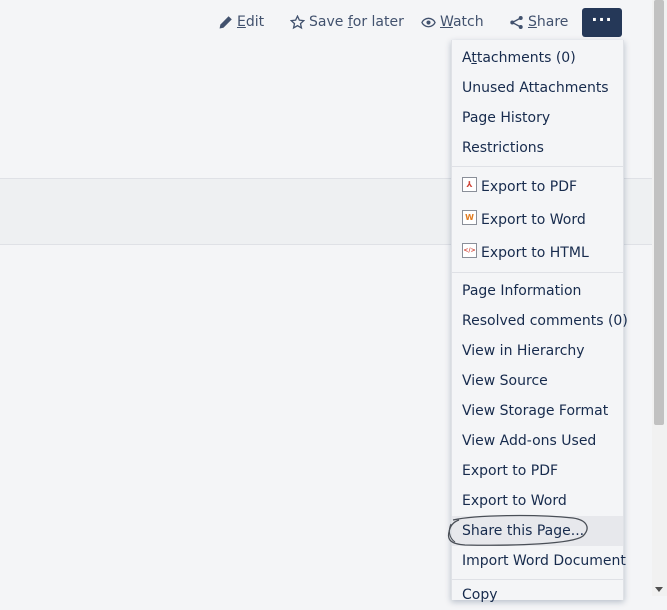 This screenshot has width=667, height=610. Describe the element at coordinates (537, 118) in the screenshot. I see `menu-item-page-history: Page History` at that location.